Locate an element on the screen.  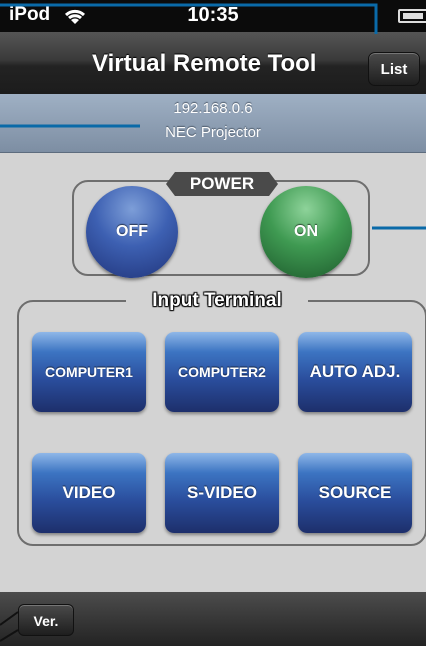
battery-icon is located at coordinates (412, 16).